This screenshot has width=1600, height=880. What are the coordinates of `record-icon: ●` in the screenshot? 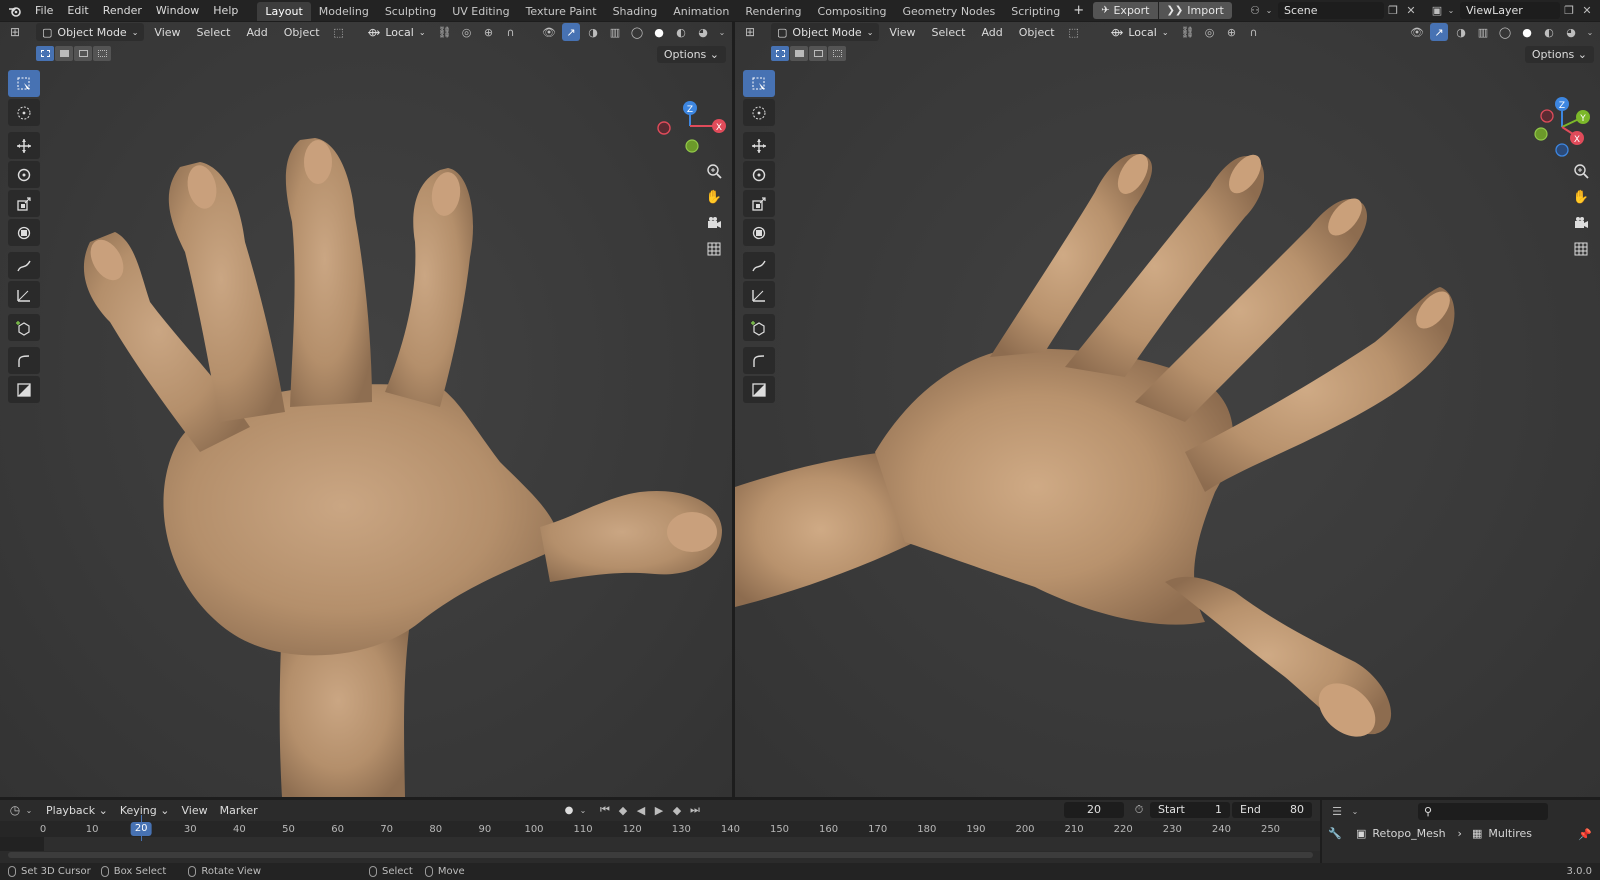 It's located at (569, 810).